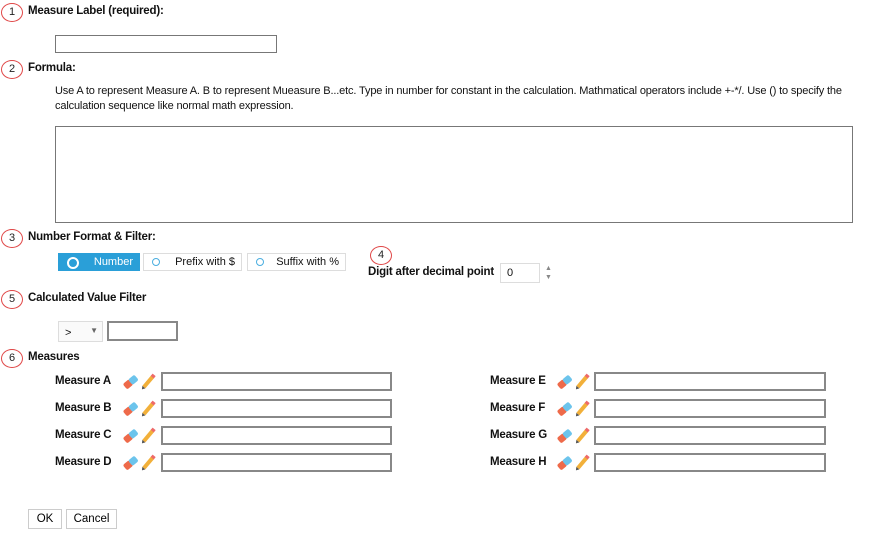 This screenshot has height=539, width=870. Describe the element at coordinates (12, 69) in the screenshot. I see `step-2-marker: 2` at that location.